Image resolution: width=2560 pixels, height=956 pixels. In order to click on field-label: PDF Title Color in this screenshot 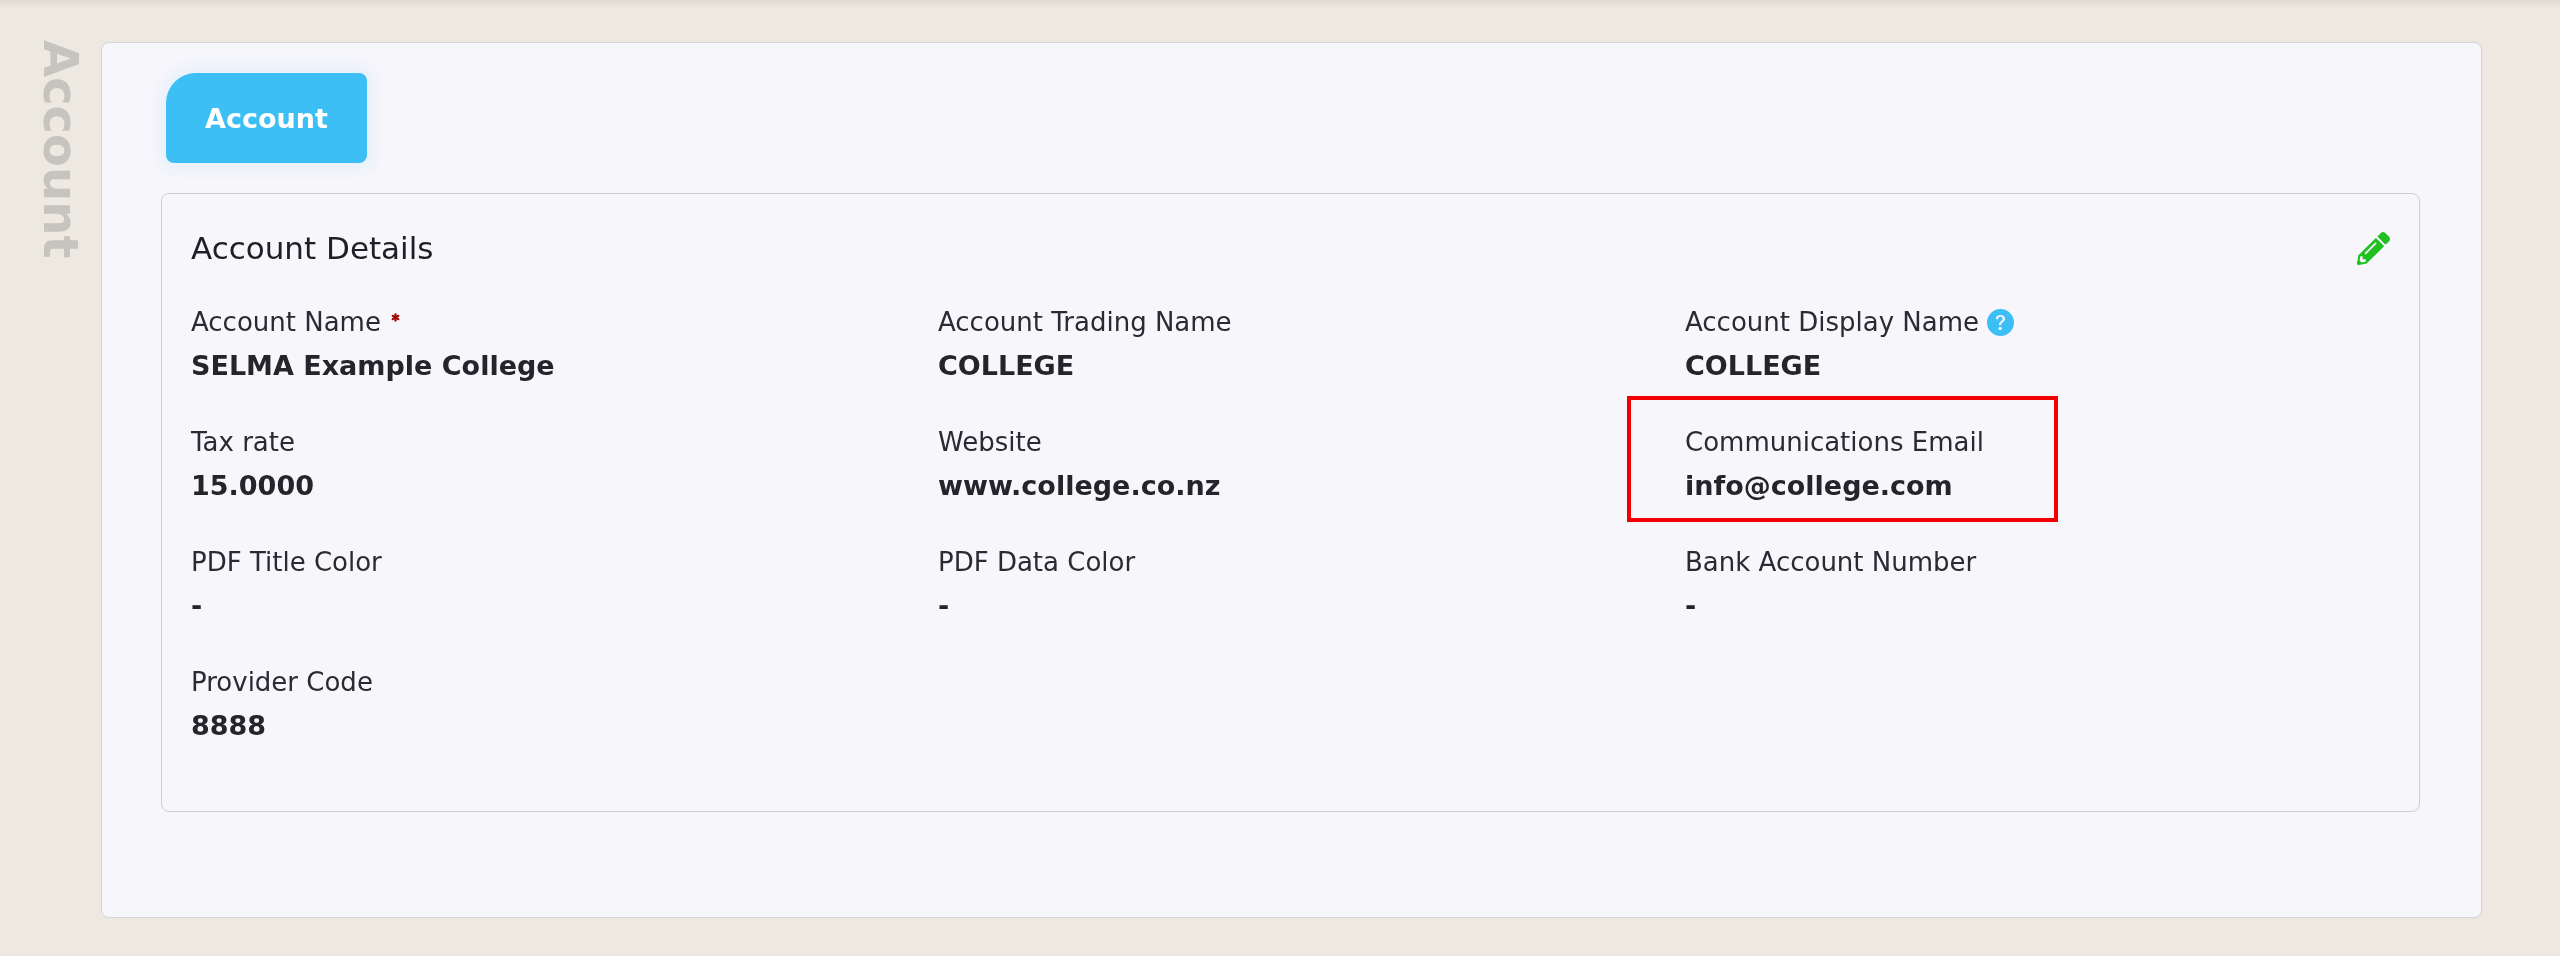, I will do `click(286, 562)`.